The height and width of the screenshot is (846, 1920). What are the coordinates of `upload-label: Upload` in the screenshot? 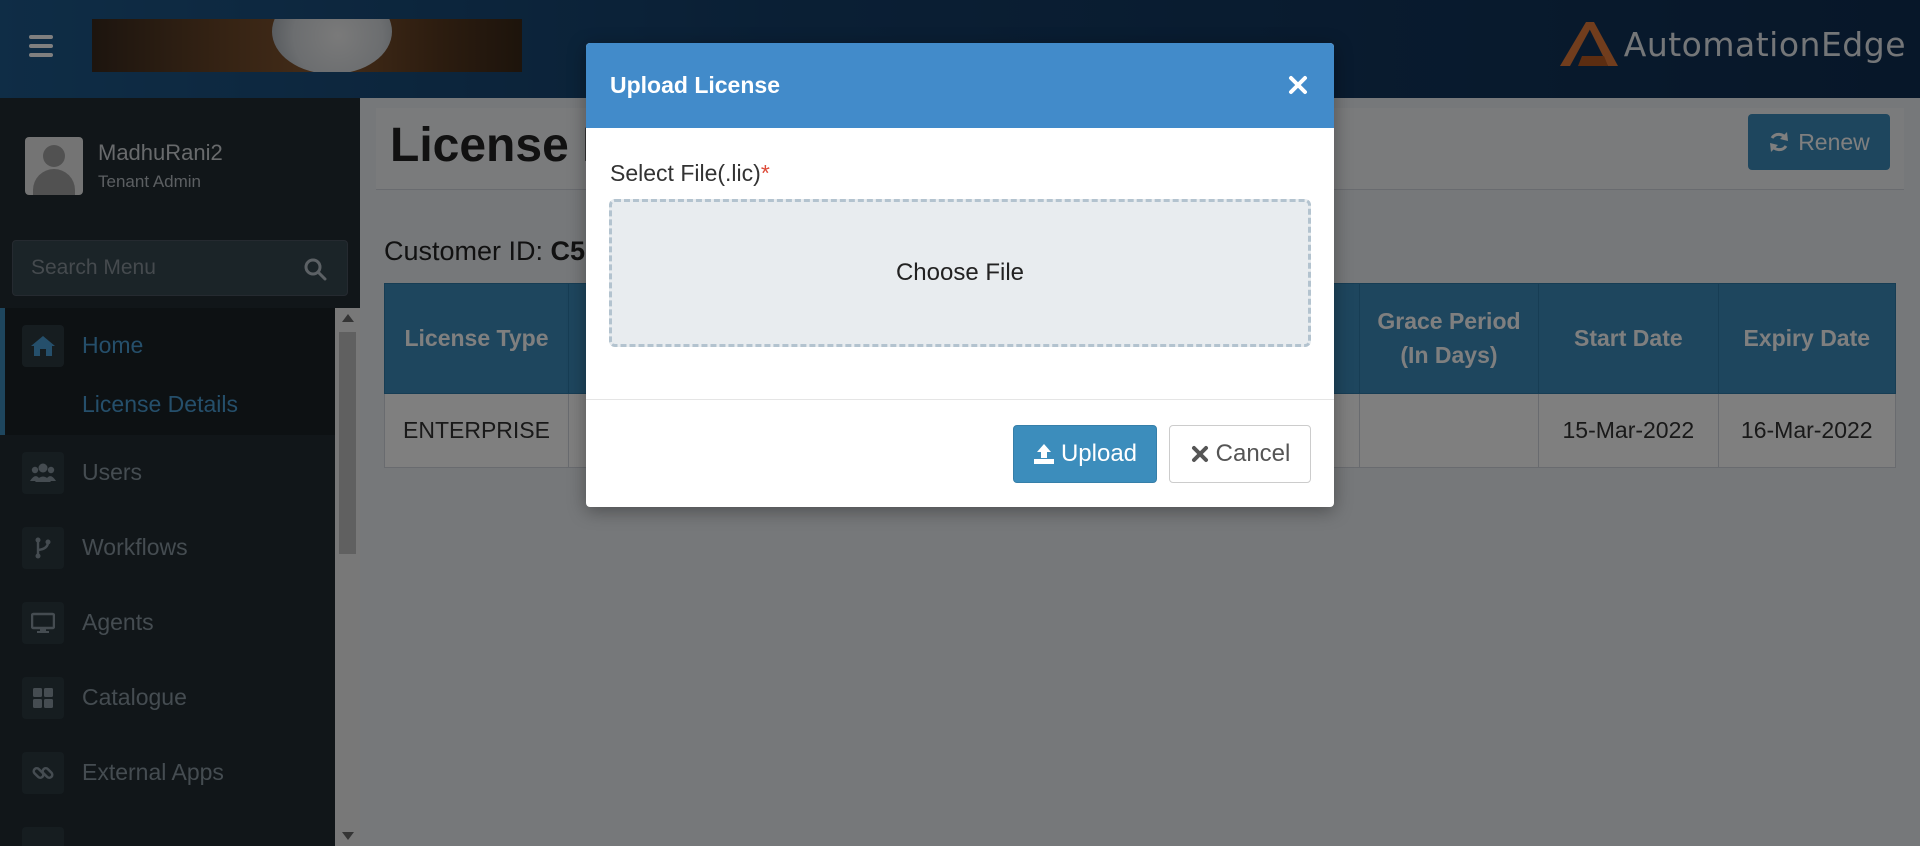 It's located at (1099, 453).